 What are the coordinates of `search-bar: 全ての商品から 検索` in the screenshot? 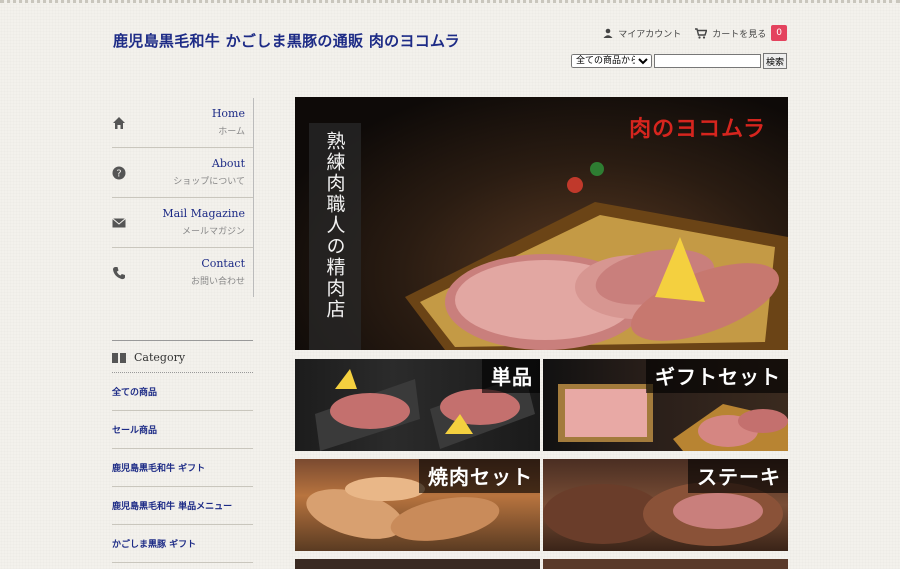 It's located at (678, 61).